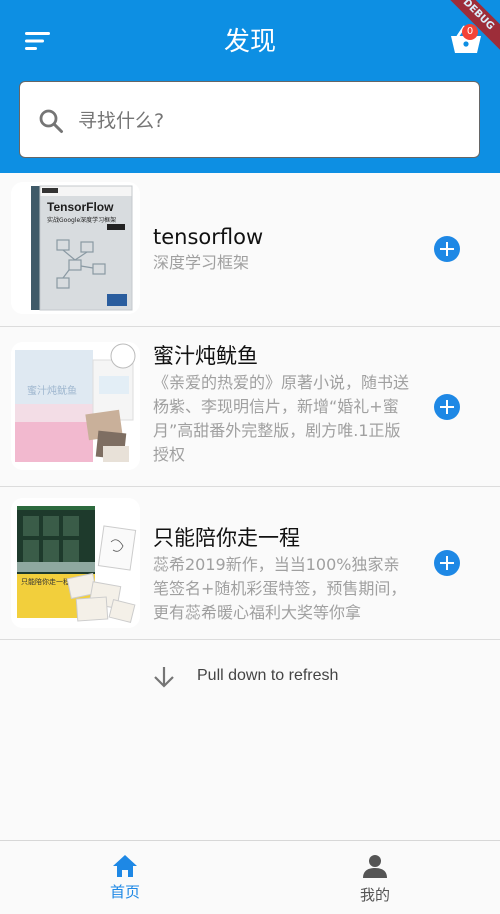 The image size is (500, 914). I want to click on nav-label-mine: 我的, so click(374, 895).